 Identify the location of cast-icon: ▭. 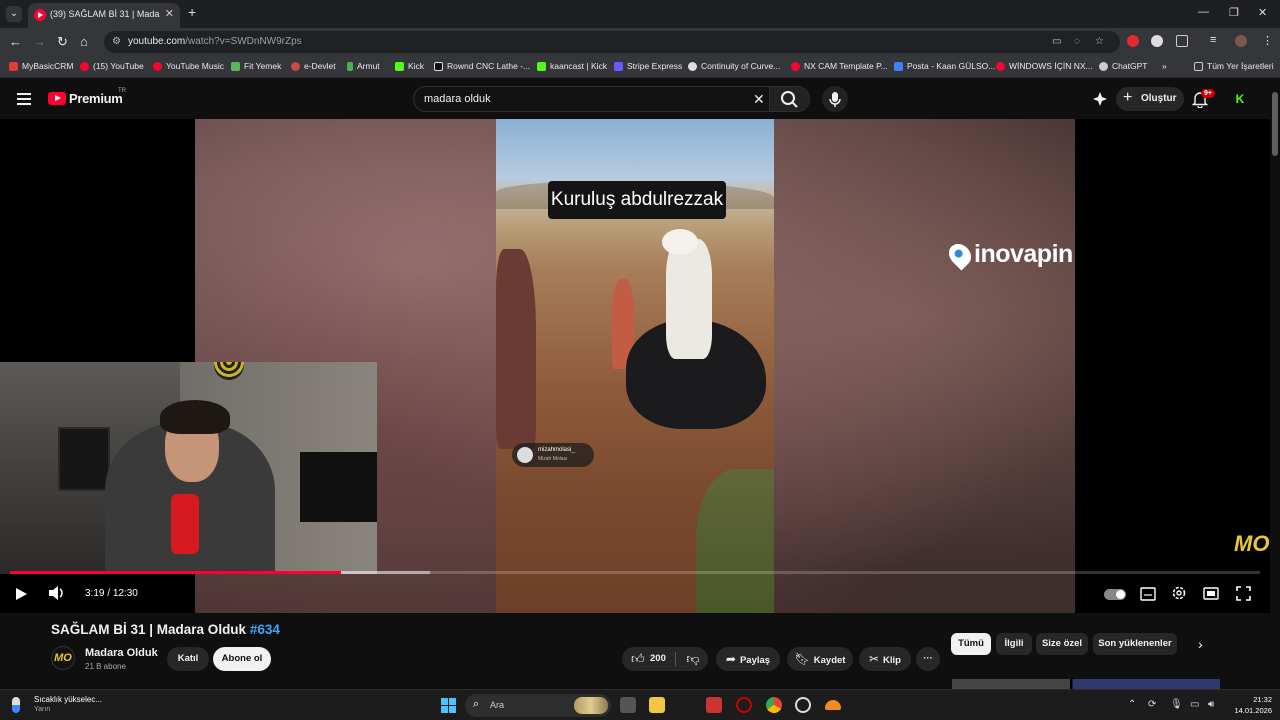
(1056, 41).